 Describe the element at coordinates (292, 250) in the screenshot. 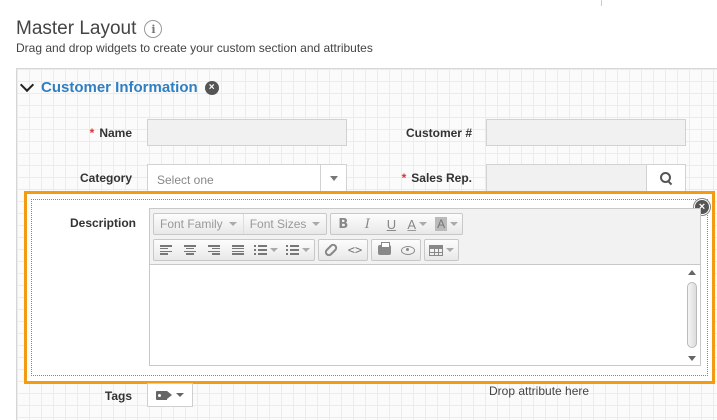

I see `numbered-list-icon` at that location.